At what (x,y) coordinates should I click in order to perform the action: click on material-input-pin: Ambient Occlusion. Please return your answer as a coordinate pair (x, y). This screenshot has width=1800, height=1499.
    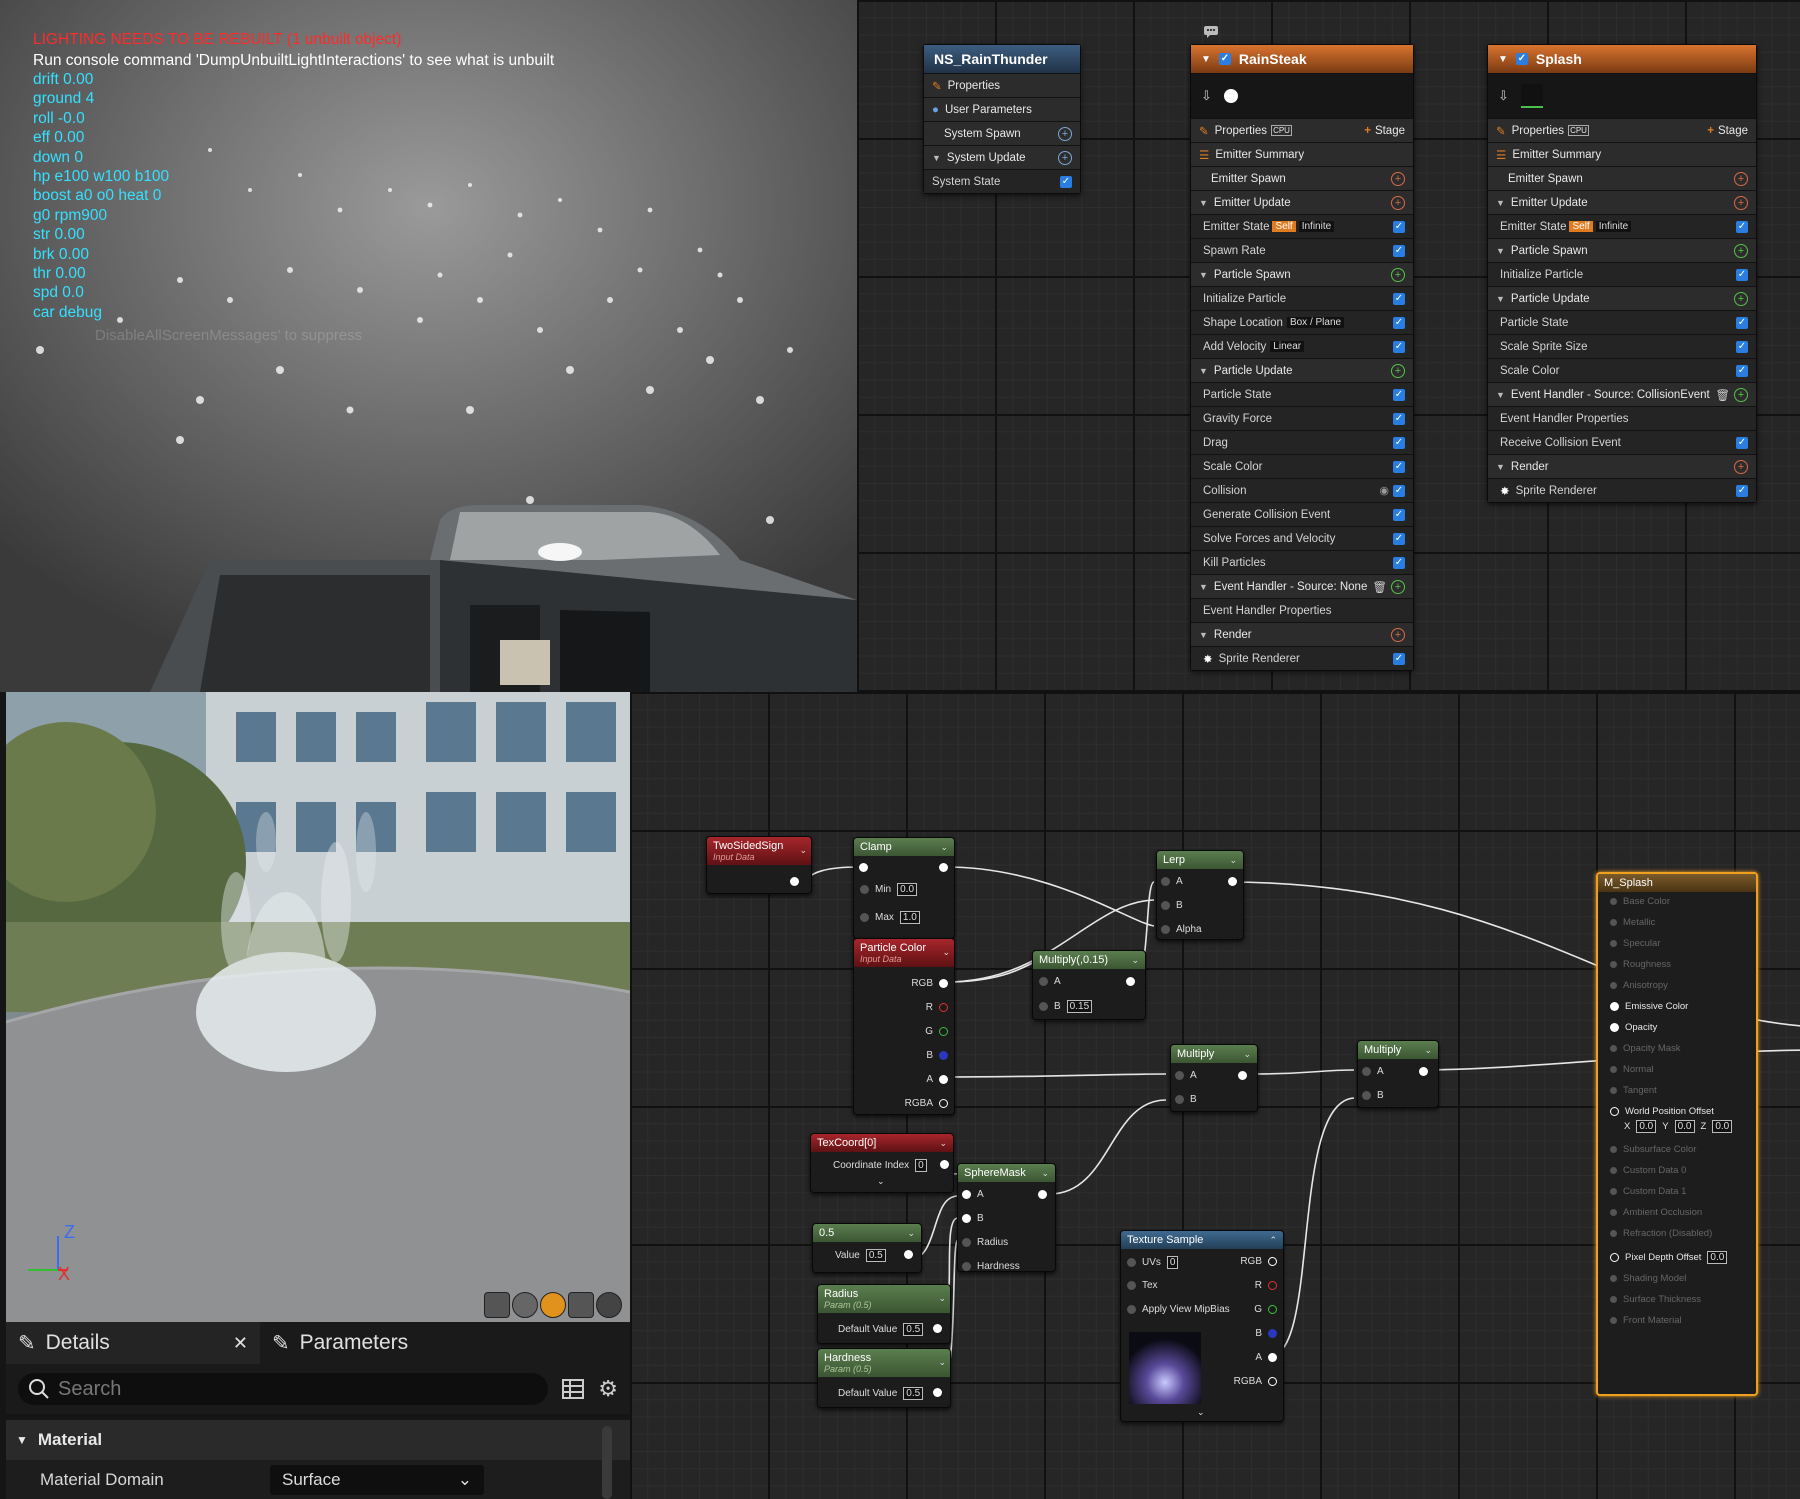
    Looking at the image, I should click on (1656, 1212).